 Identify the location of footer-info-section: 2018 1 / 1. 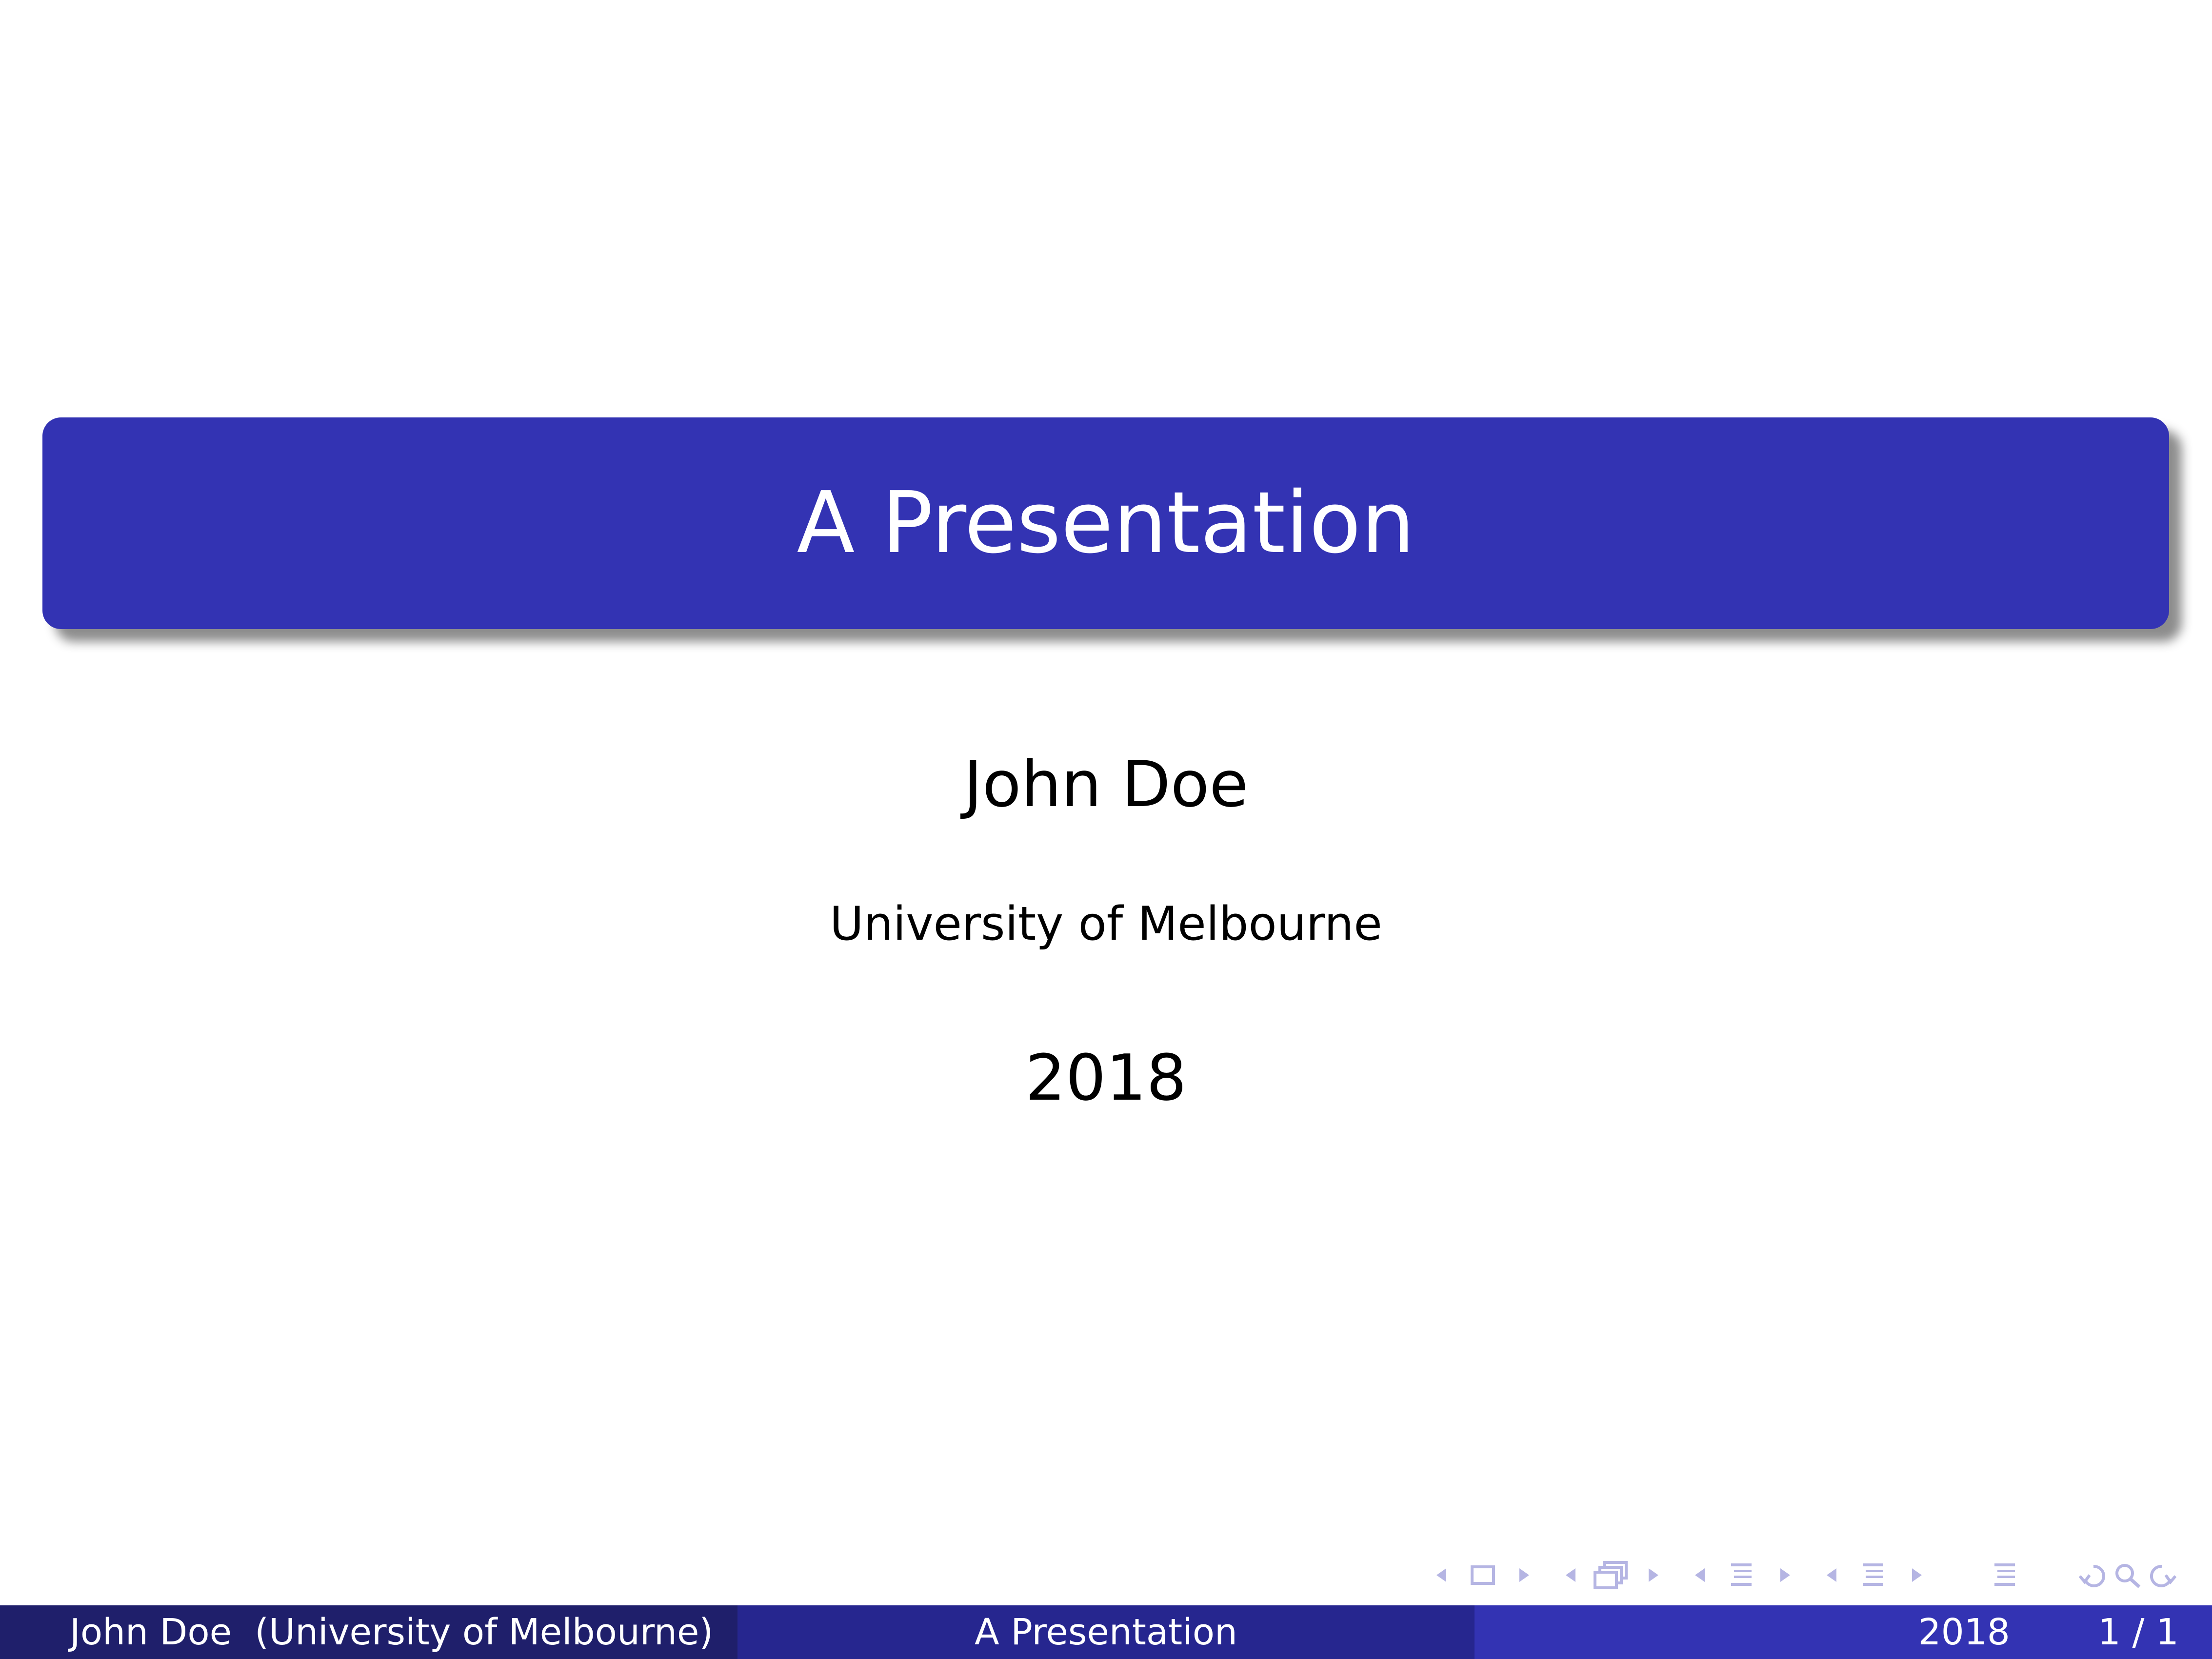
(1844, 1632).